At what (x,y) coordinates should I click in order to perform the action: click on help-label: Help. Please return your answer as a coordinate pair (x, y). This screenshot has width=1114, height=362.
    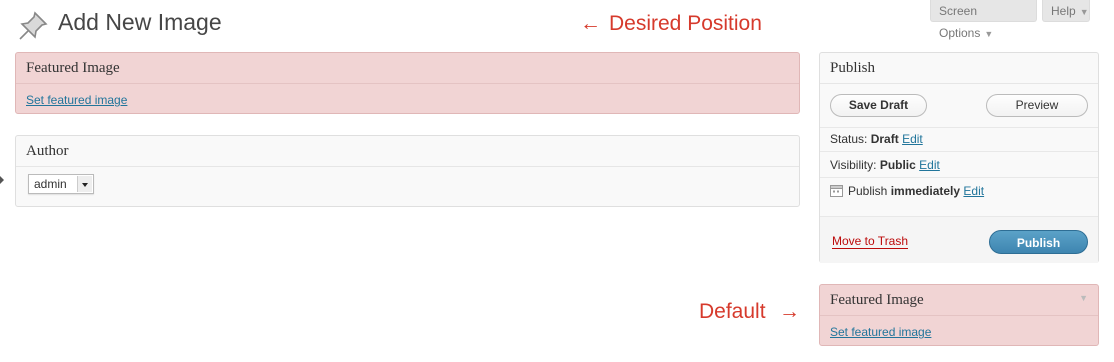
    Looking at the image, I should click on (1063, 11).